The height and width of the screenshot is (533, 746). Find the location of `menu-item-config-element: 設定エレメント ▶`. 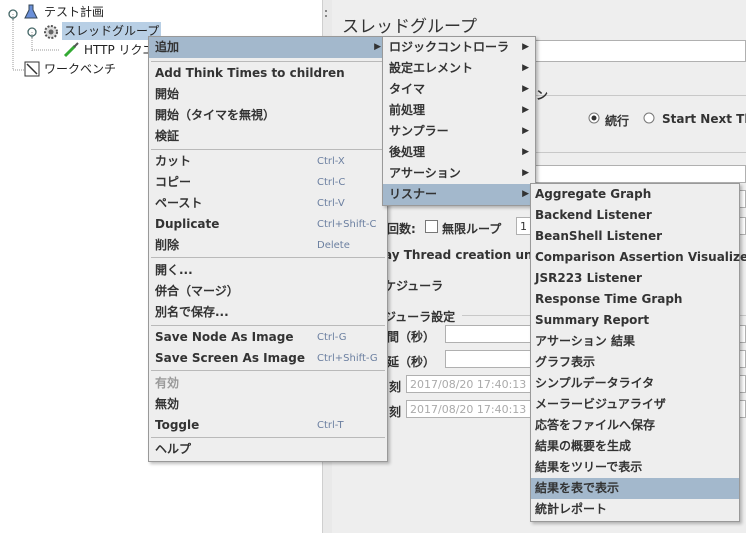

menu-item-config-element: 設定エレメント ▶ is located at coordinates (459, 68).